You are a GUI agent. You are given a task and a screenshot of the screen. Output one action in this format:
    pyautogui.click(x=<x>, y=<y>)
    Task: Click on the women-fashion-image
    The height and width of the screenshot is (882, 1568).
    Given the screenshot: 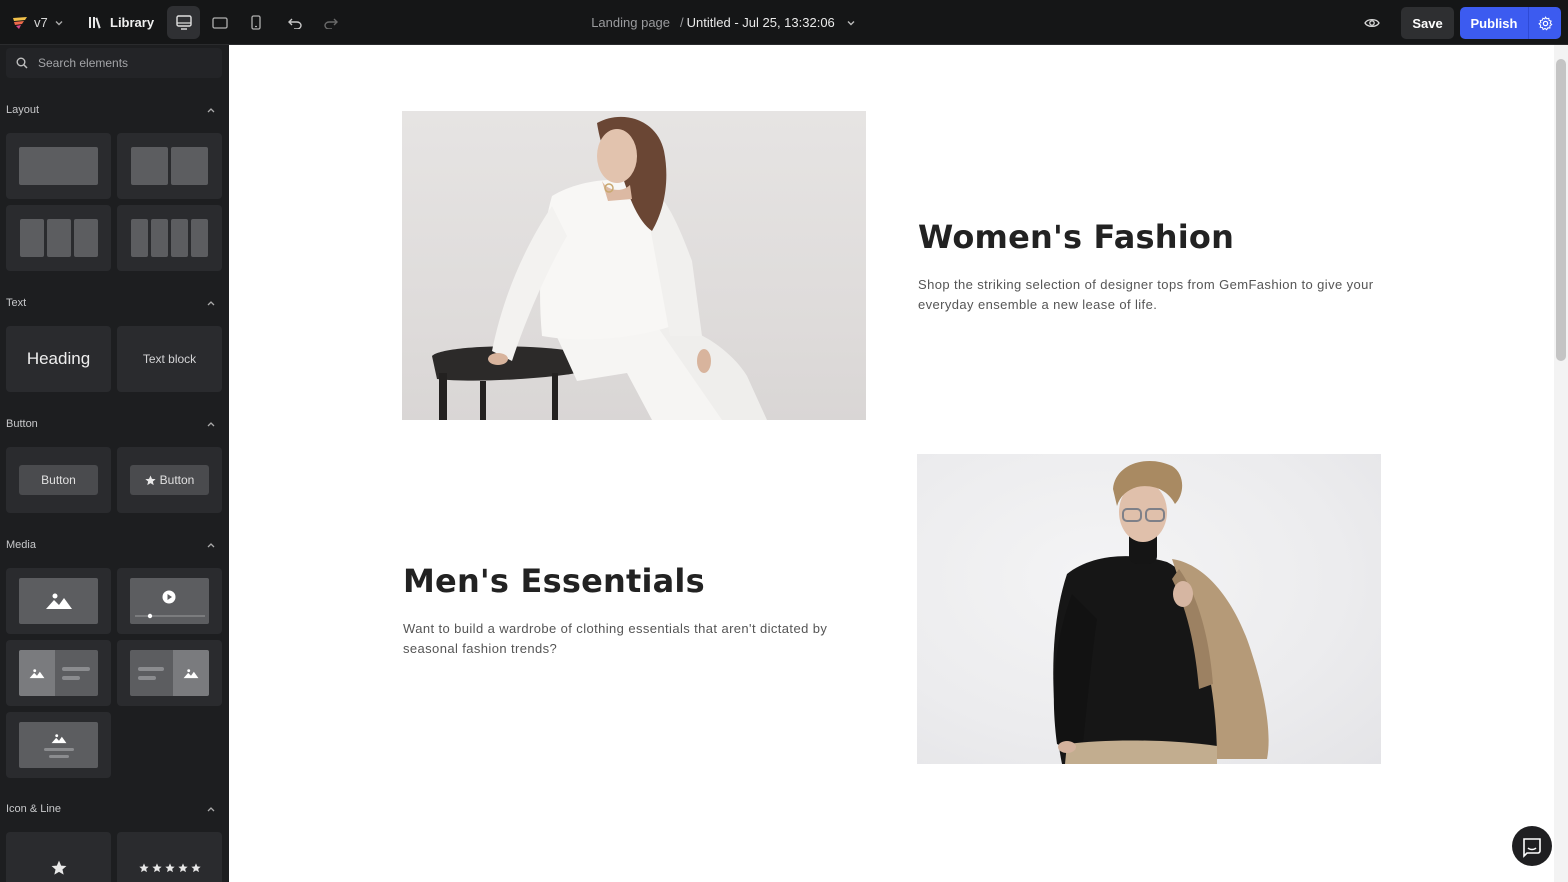 What is the action you would take?
    pyautogui.click(x=634, y=265)
    